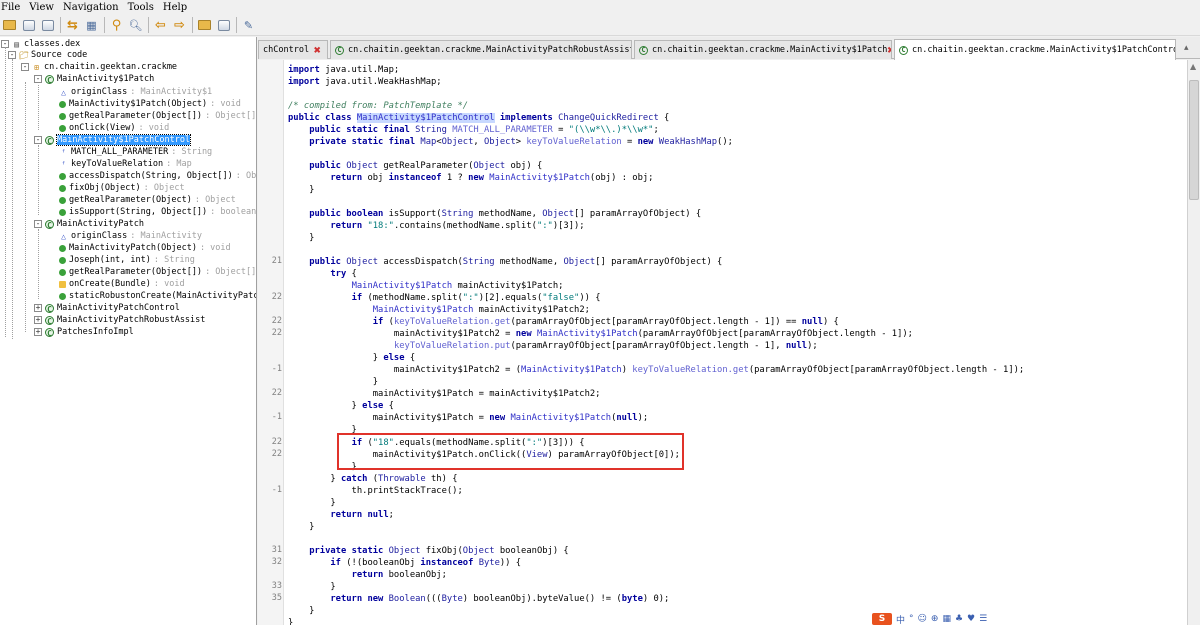 This screenshot has height=625, width=1200. I want to click on menu-view: View, so click(41, 7).